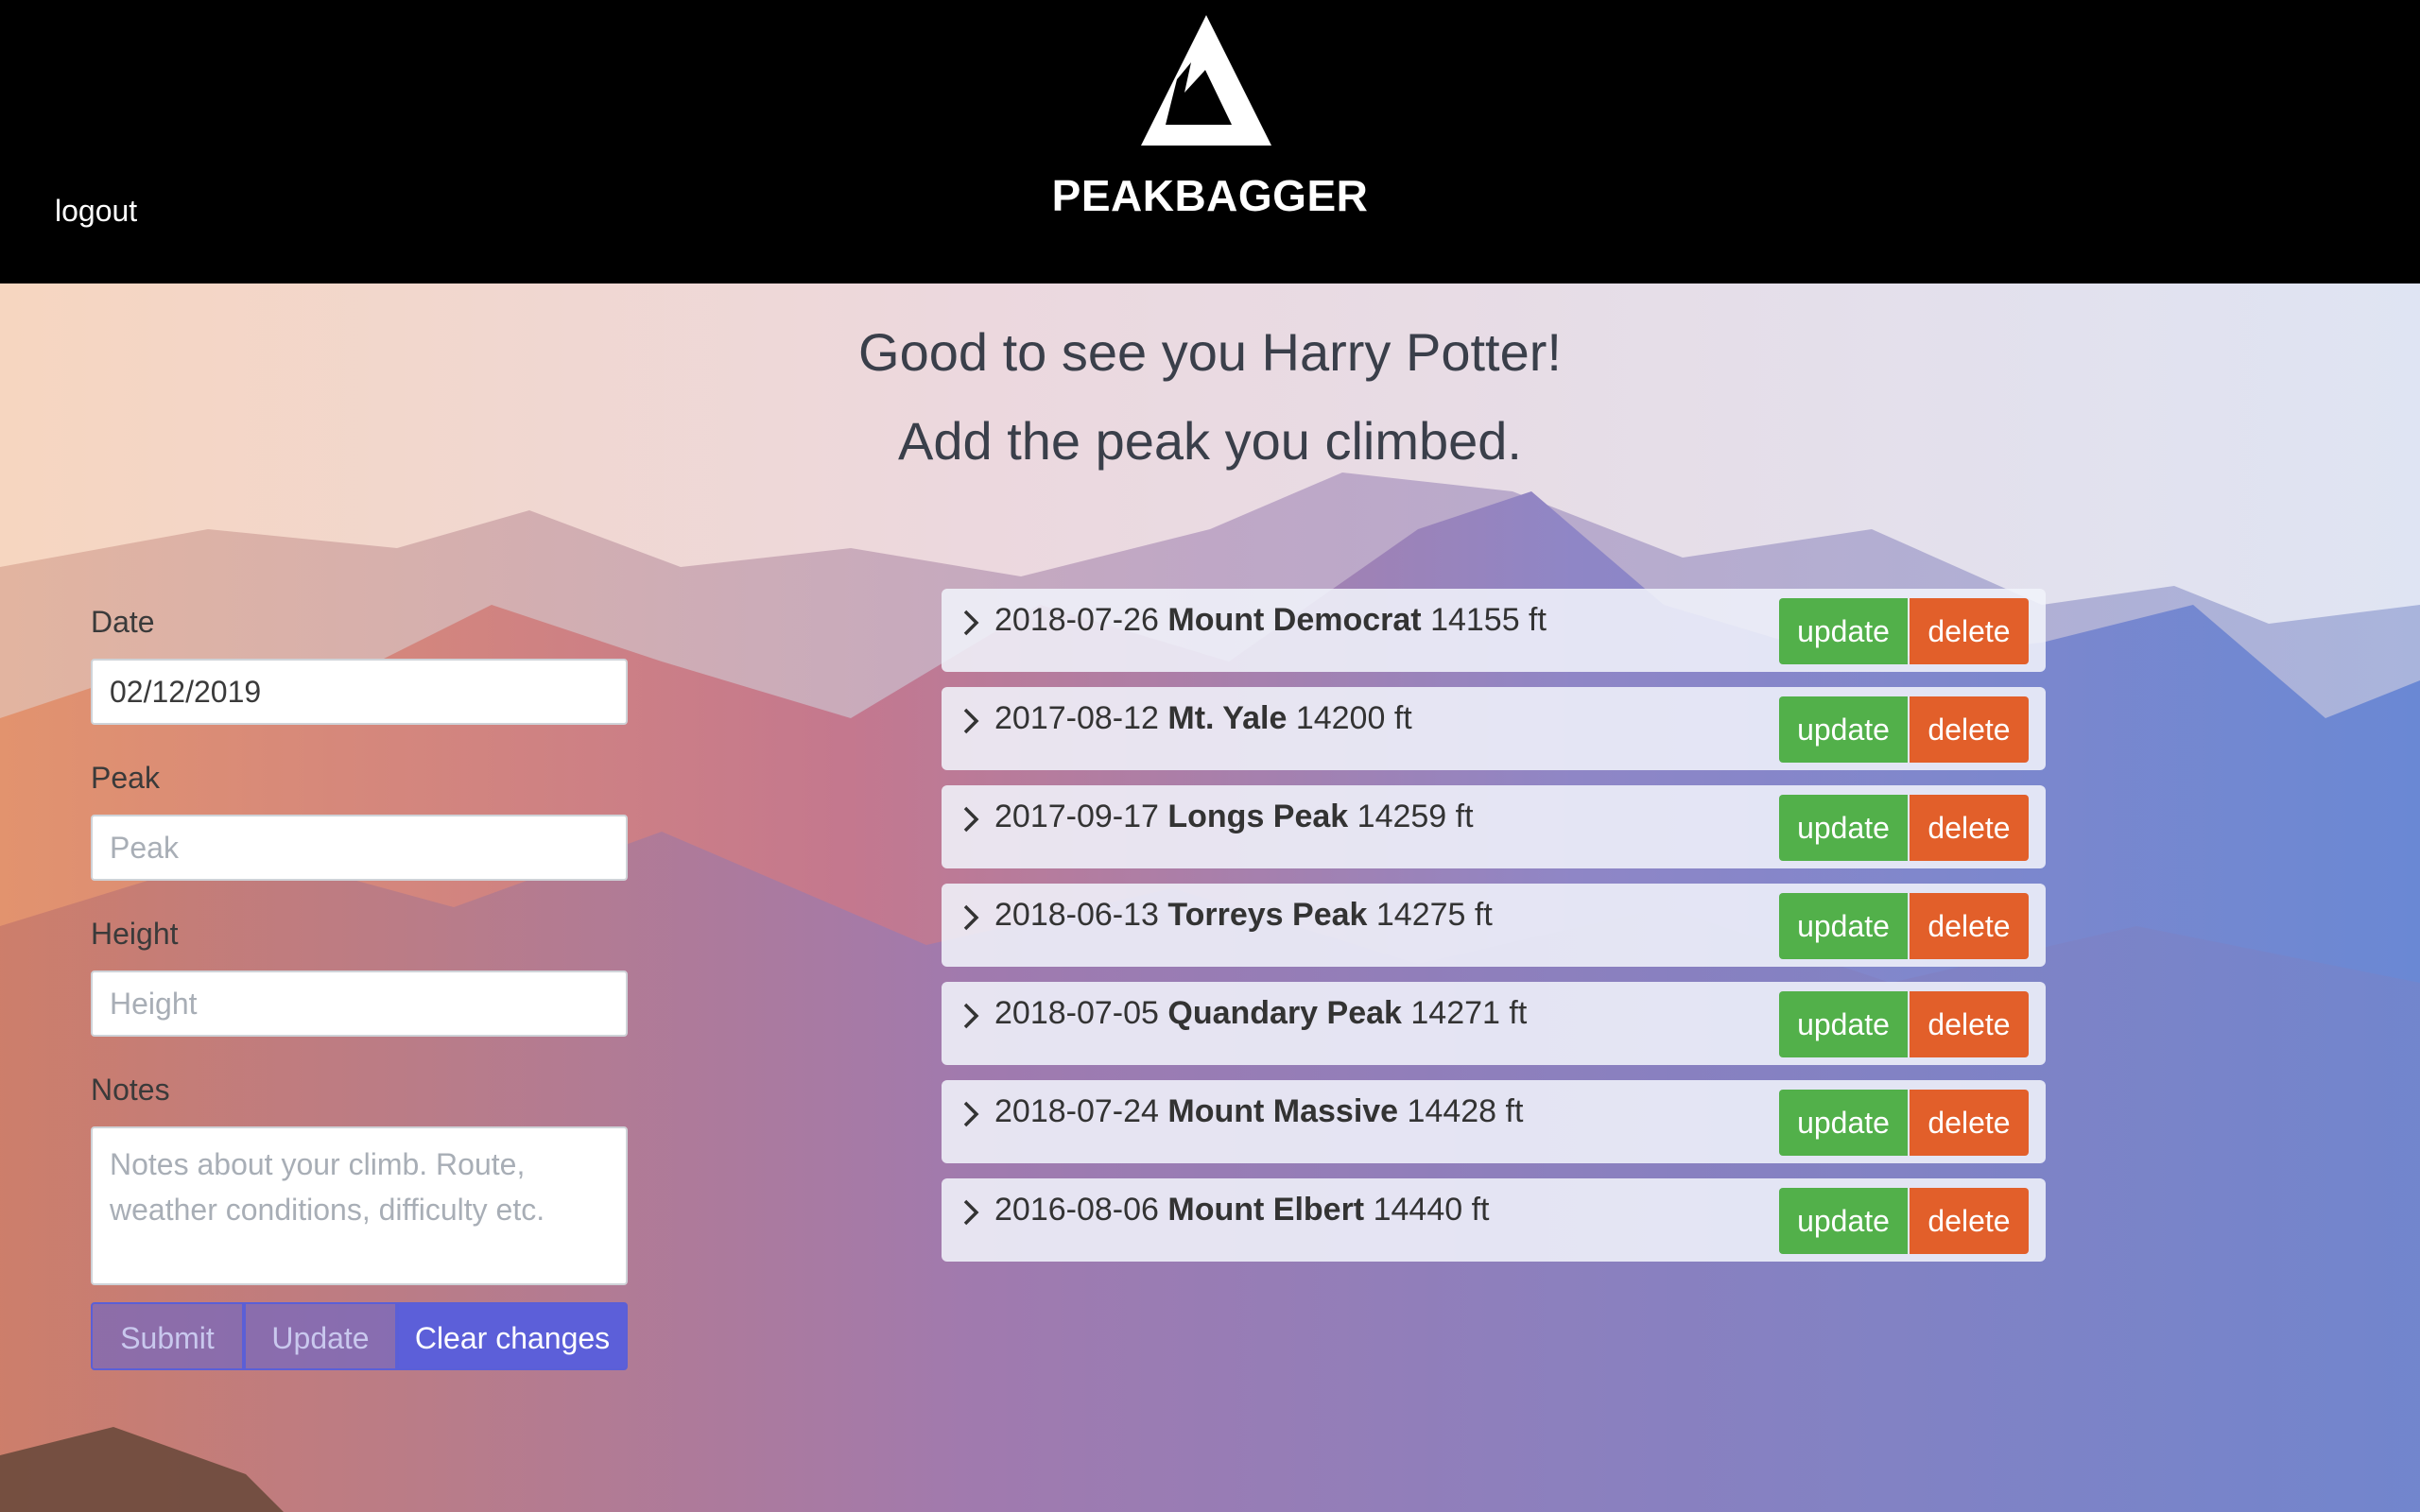  I want to click on climb-summary: 2018-07-05 Quandary Peak 14271 ft, so click(1260, 1013).